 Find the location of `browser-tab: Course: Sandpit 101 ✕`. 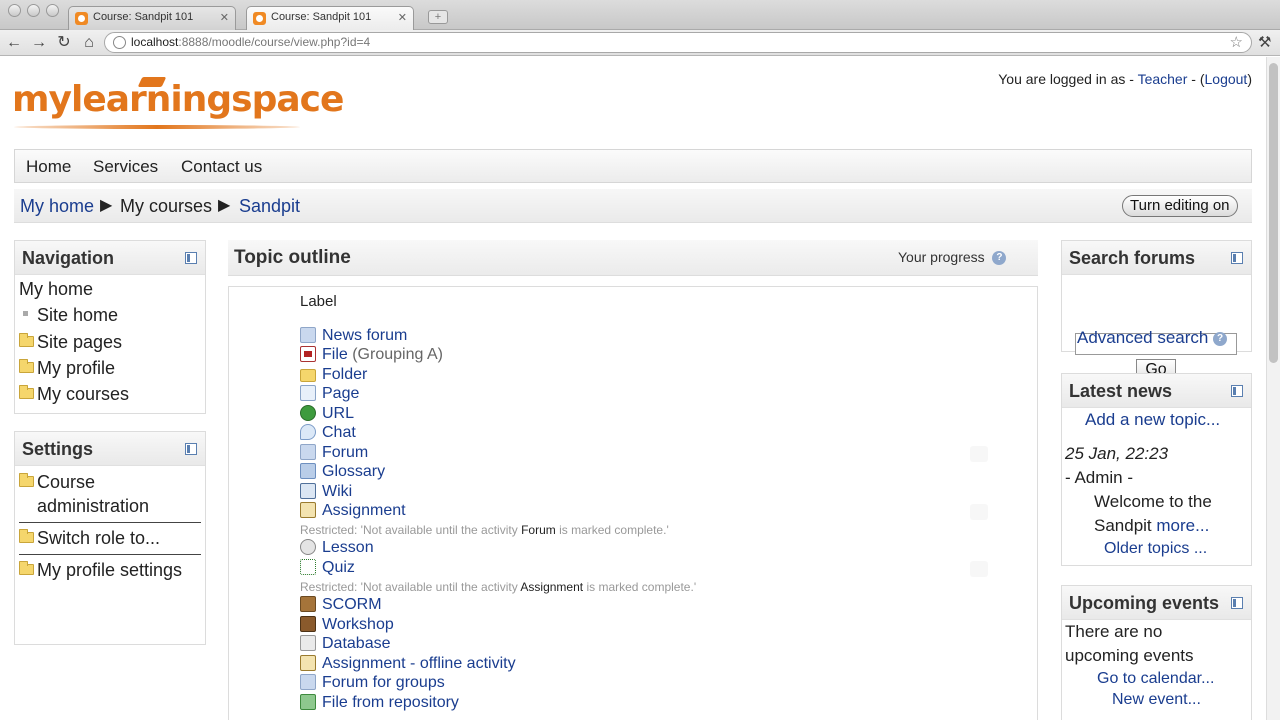

browser-tab: Course: Sandpit 101 ✕ is located at coordinates (152, 18).